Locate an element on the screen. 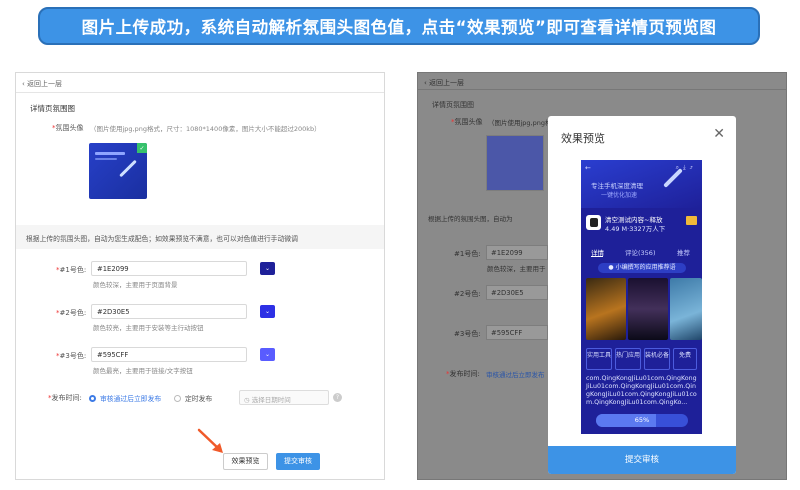 Image resolution: width=800 pixels, height=490 pixels. color-3-hint: 颜色最亮，主要用于链接/文字按钮 is located at coordinates (143, 371).